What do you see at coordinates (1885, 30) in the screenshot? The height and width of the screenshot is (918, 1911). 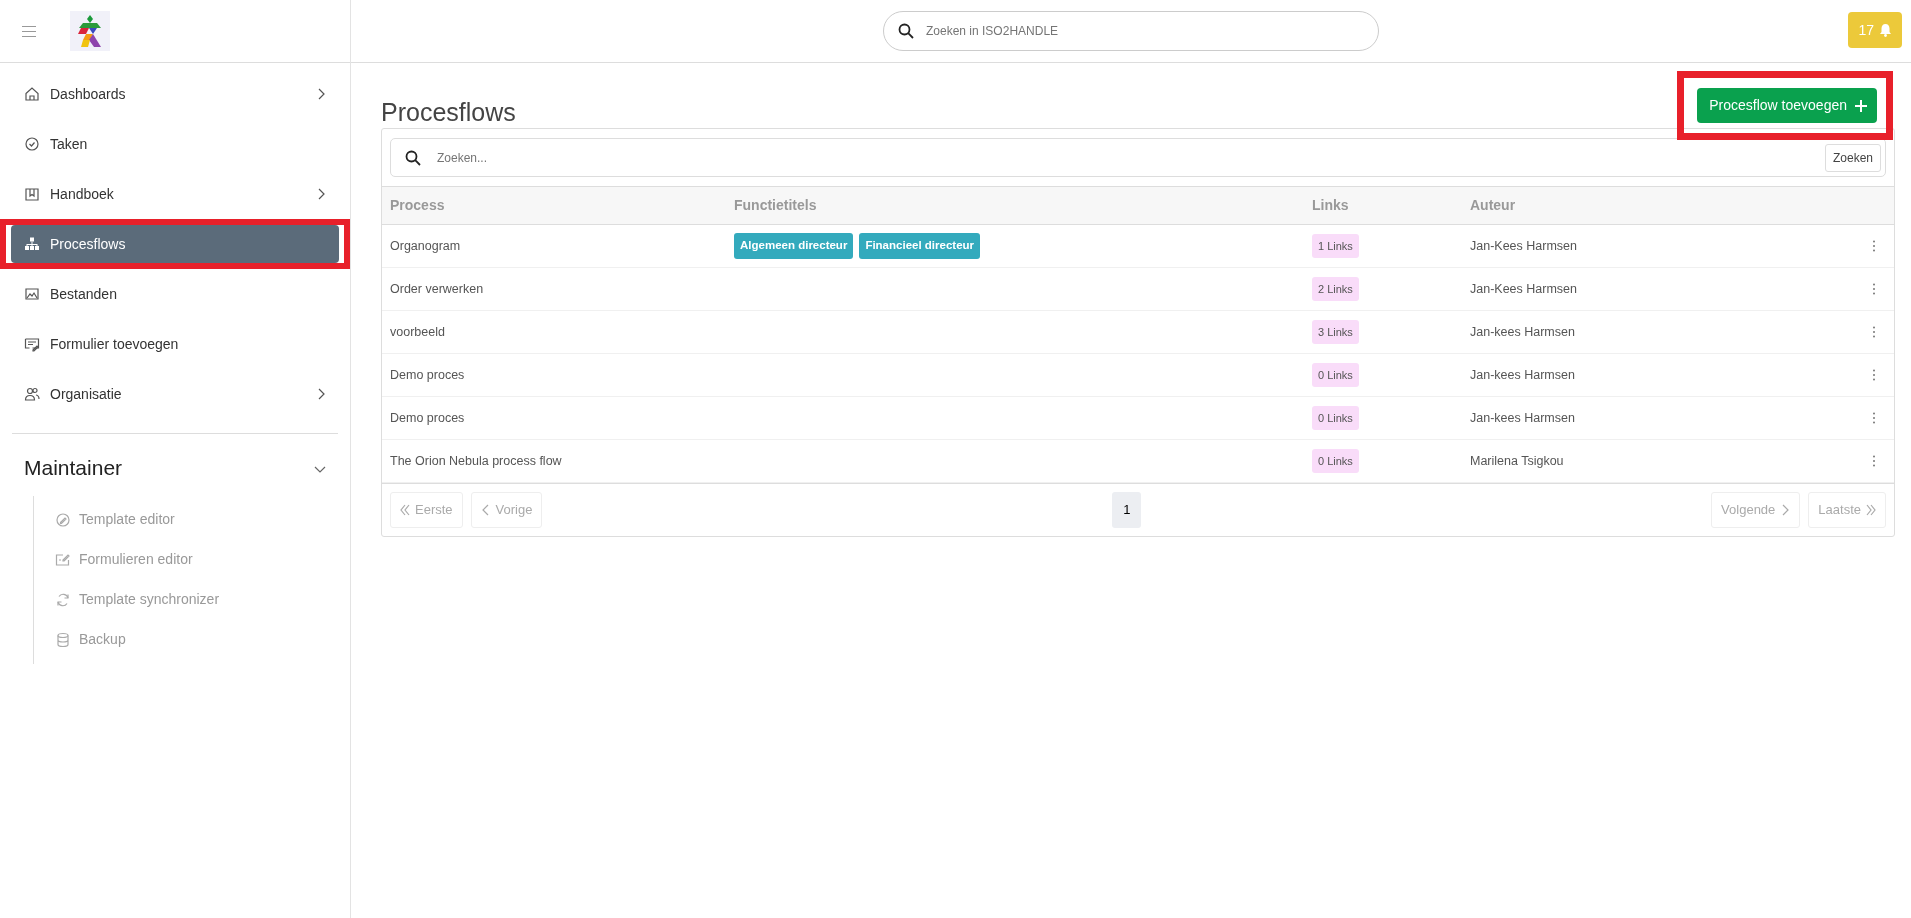 I see `bell-icon` at bounding box center [1885, 30].